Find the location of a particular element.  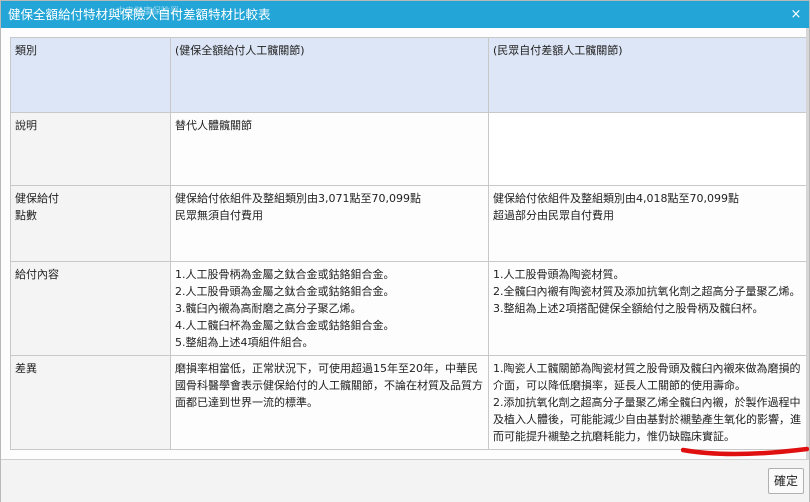

table-header-row: 類別 (健保全額給付人工髖關節) (民眾自付差額人工髖關節) is located at coordinates (408, 75).